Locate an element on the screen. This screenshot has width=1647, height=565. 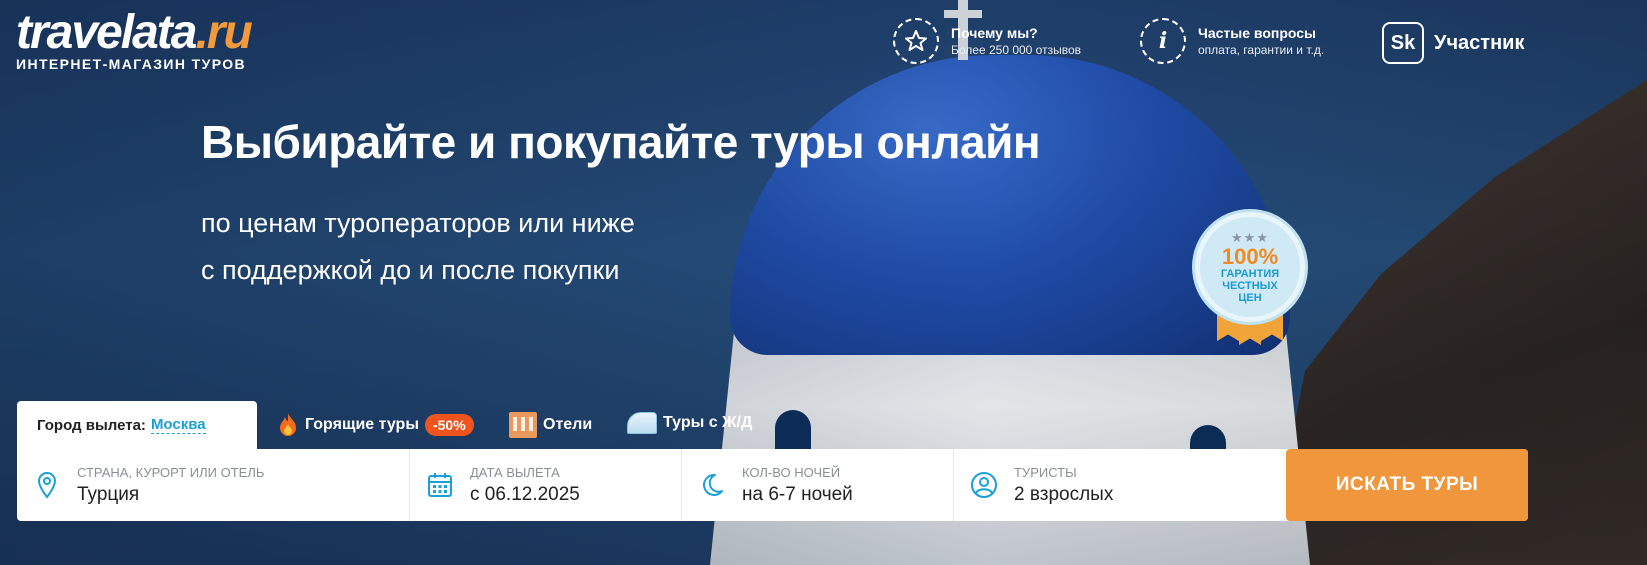
date-value: с 06.12.2025 is located at coordinates (525, 494).